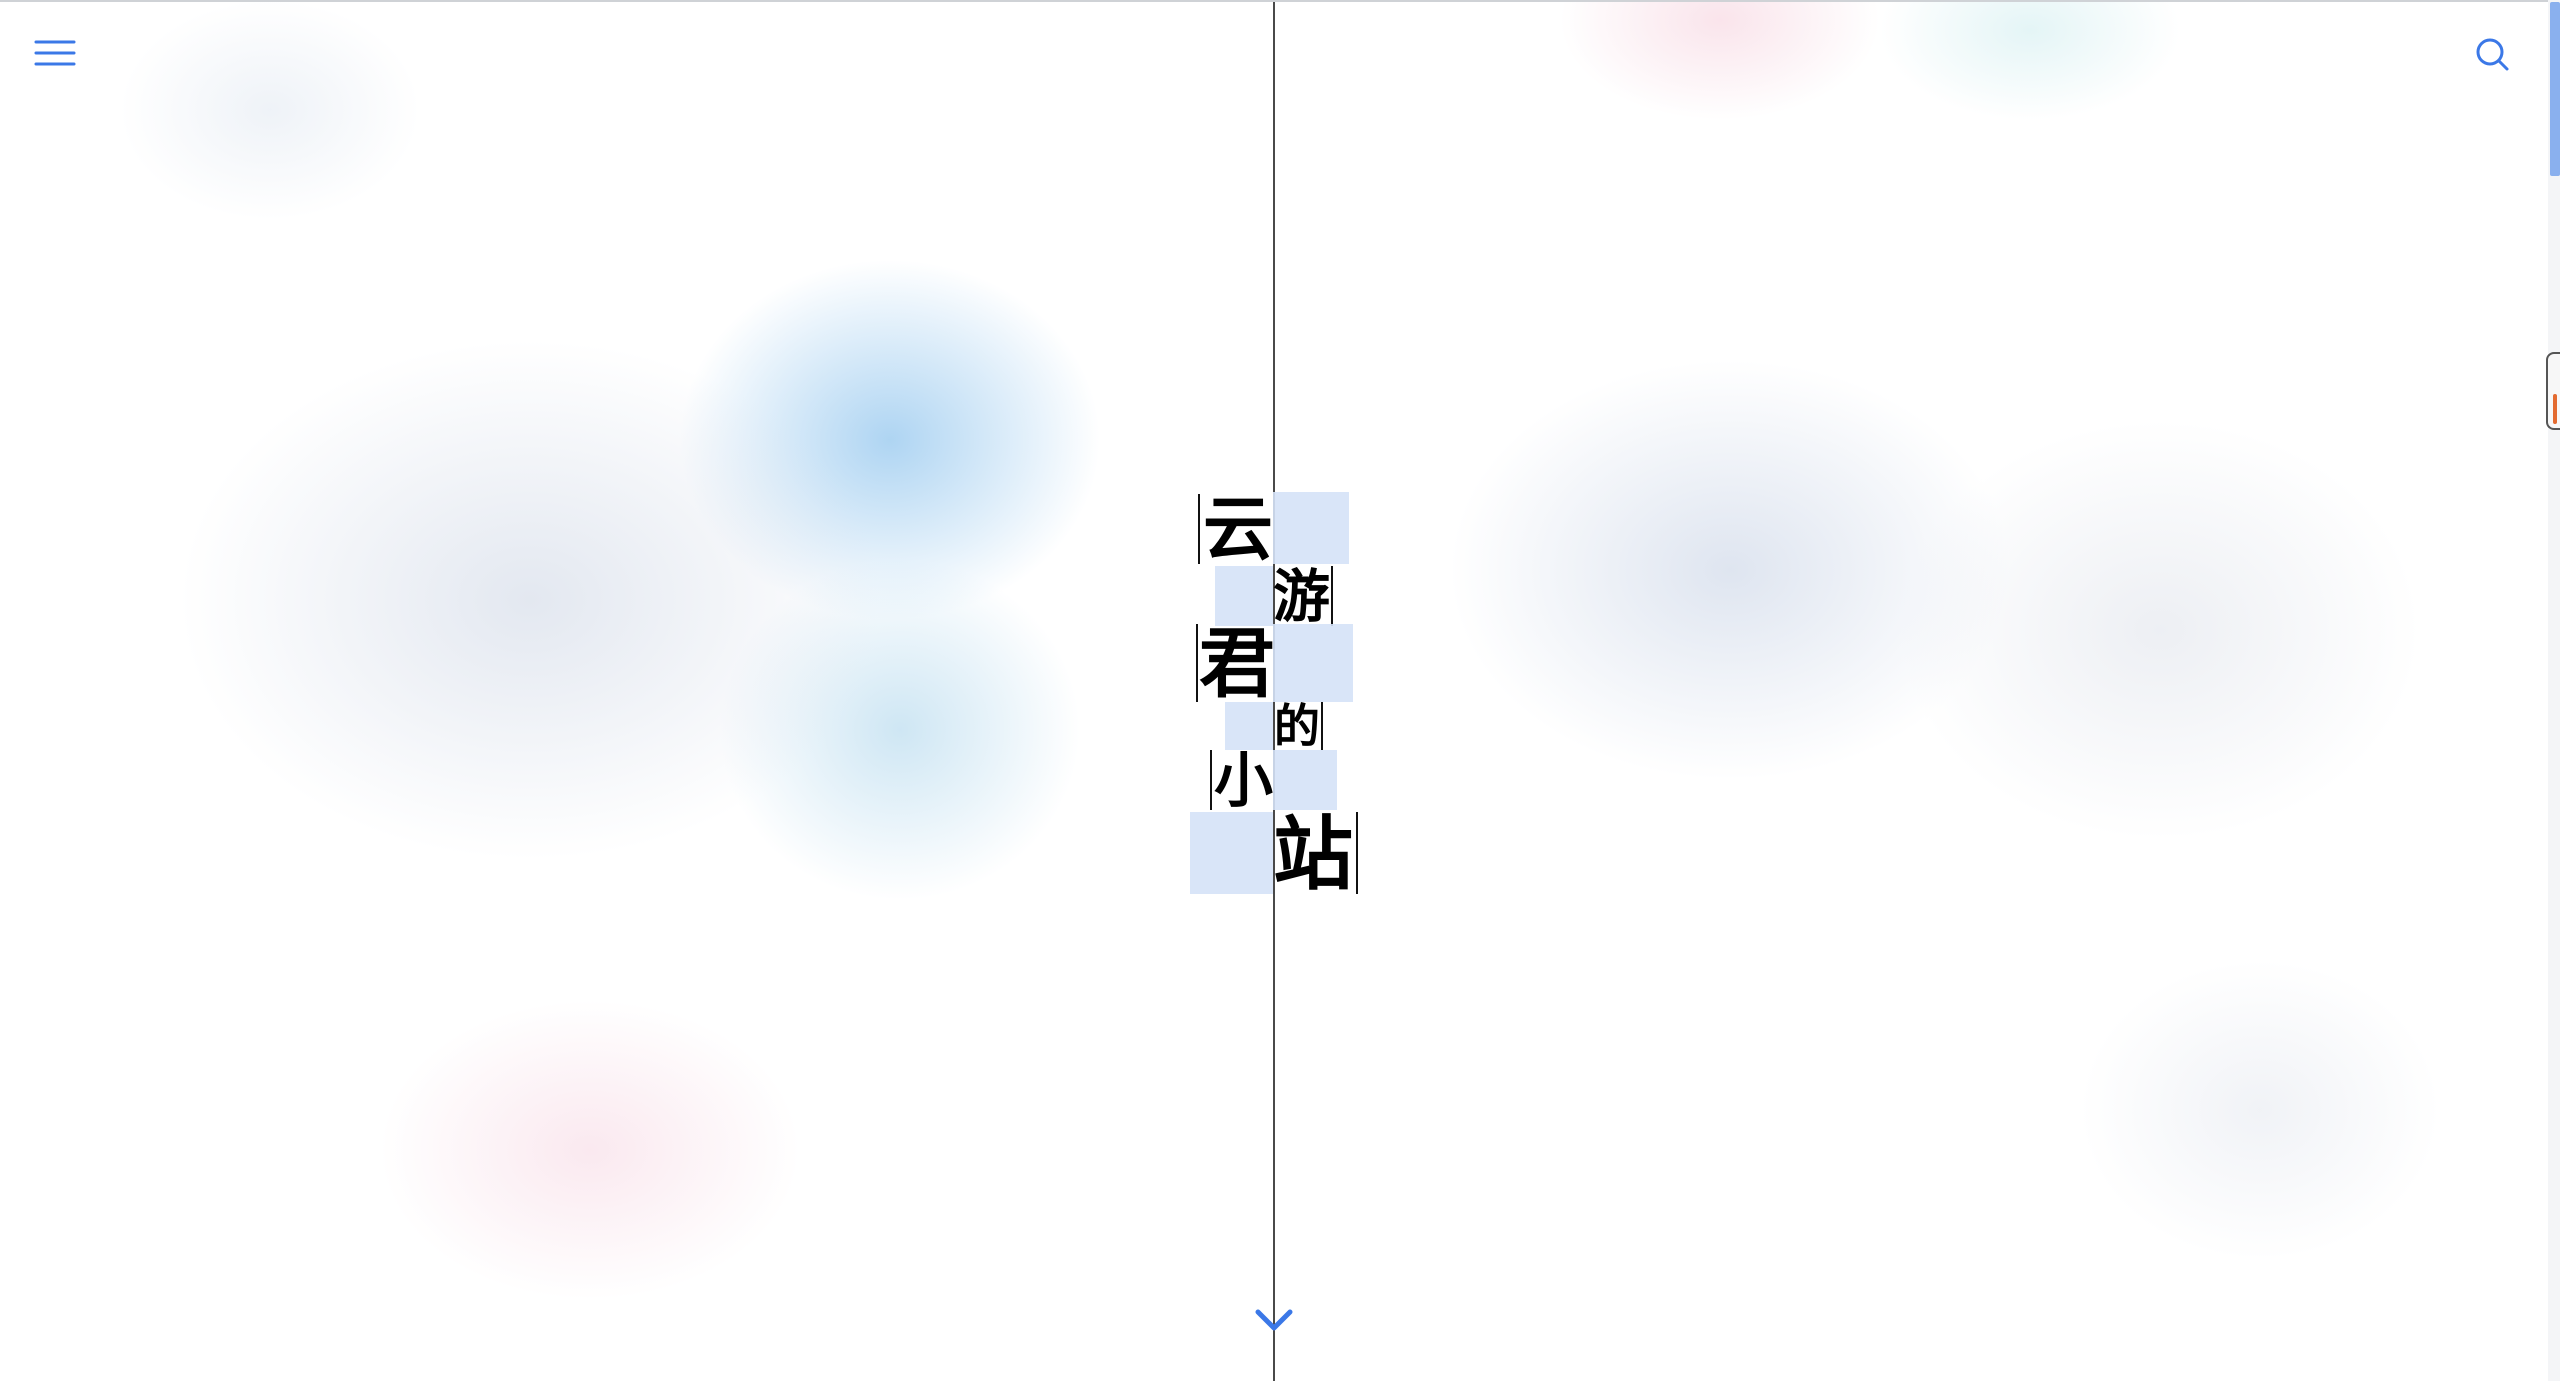 Image resolution: width=2560 pixels, height=1381 pixels. Describe the element at coordinates (900, 730) in the screenshot. I see `bg-blob-lightblue` at that location.